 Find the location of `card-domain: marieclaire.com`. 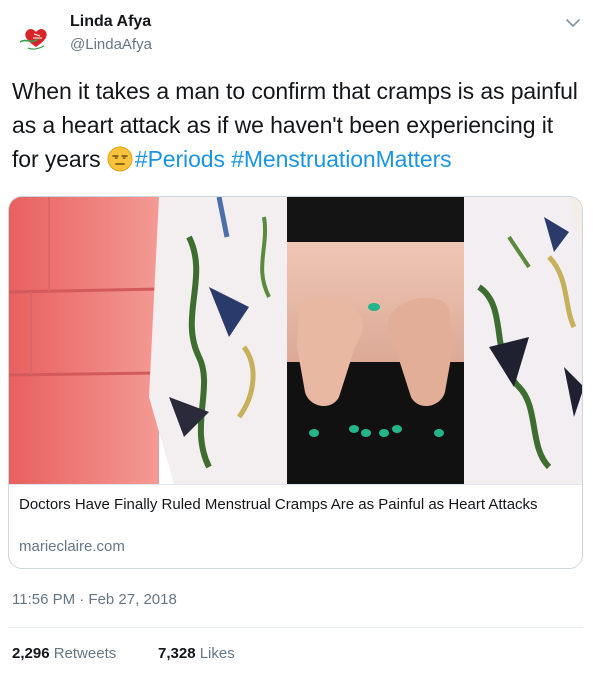

card-domain: marieclaire.com is located at coordinates (72, 546).